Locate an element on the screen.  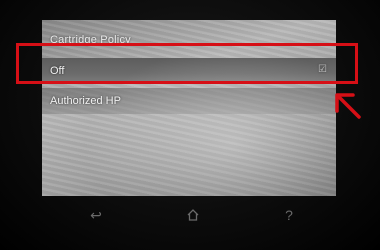
home-icon is located at coordinates (193, 215).